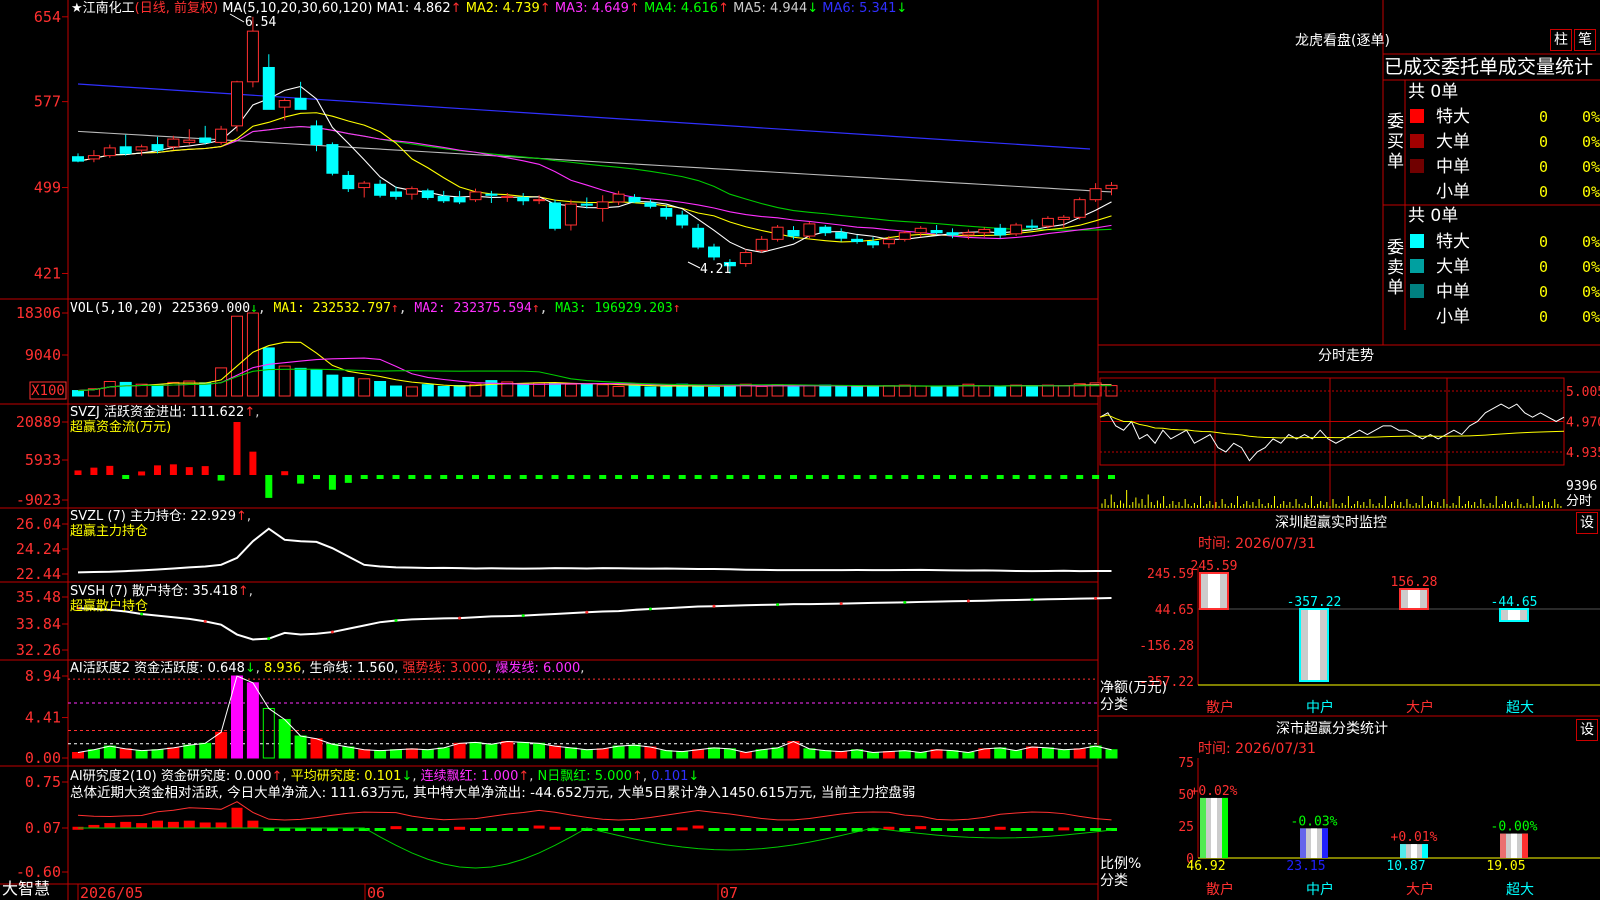 The width and height of the screenshot is (1600, 900). What do you see at coordinates (1214, 566) in the screenshot?
I see `monitor-bar-label: 245.59` at bounding box center [1214, 566].